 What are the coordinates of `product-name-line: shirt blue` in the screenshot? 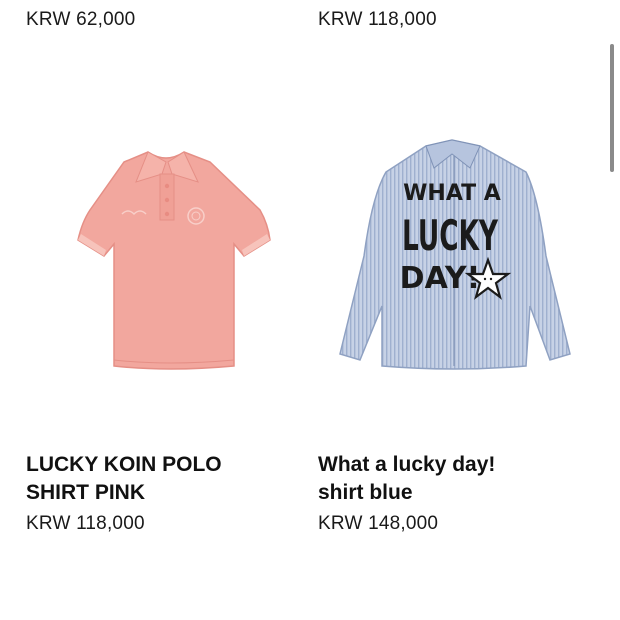 It's located at (365, 492).